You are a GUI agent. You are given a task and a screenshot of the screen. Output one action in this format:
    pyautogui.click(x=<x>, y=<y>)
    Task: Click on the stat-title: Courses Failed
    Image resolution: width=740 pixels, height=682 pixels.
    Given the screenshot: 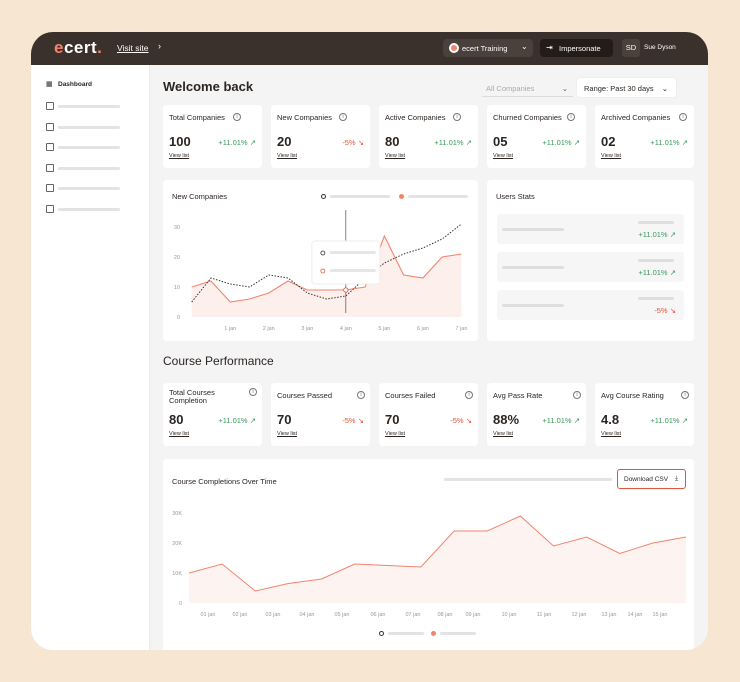 What is the action you would take?
    pyautogui.click(x=410, y=395)
    